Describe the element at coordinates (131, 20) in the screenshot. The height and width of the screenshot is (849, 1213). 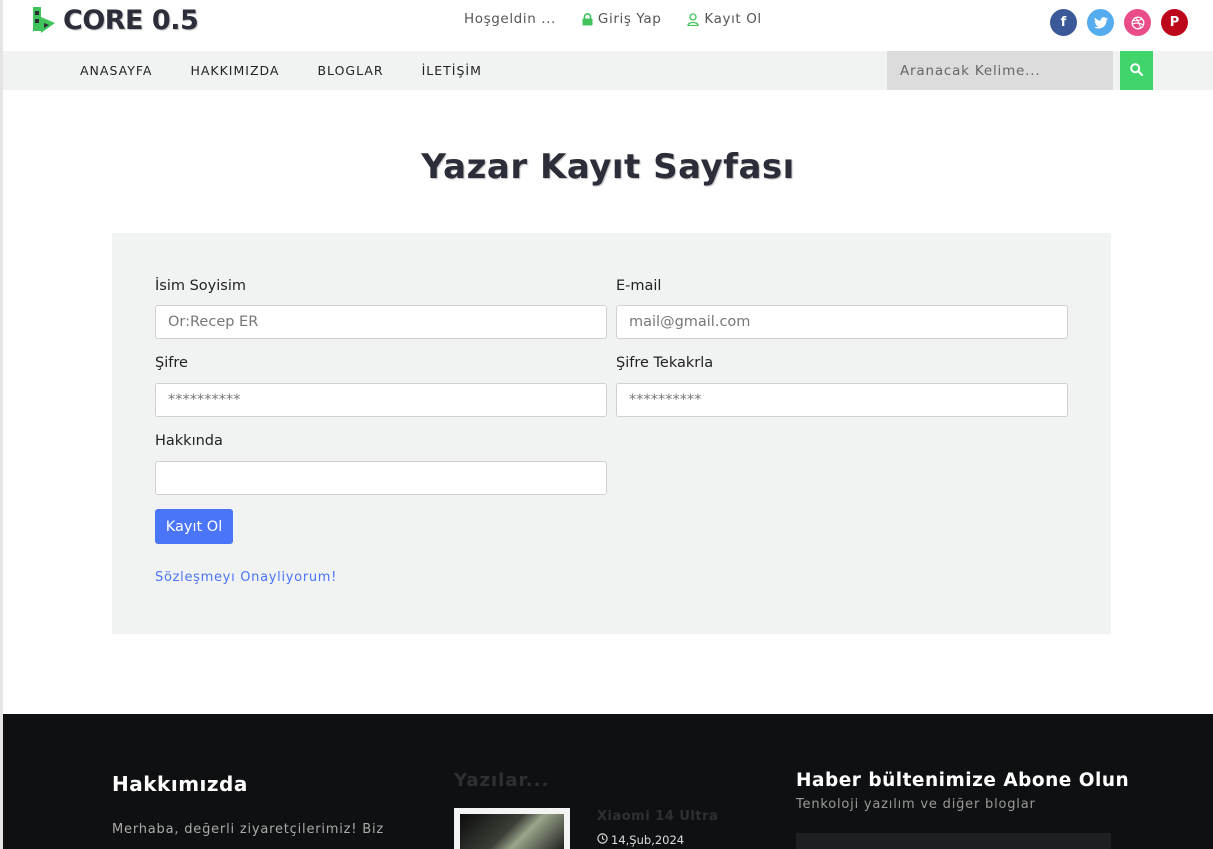
I see `brand-name: CORE 0.5` at that location.